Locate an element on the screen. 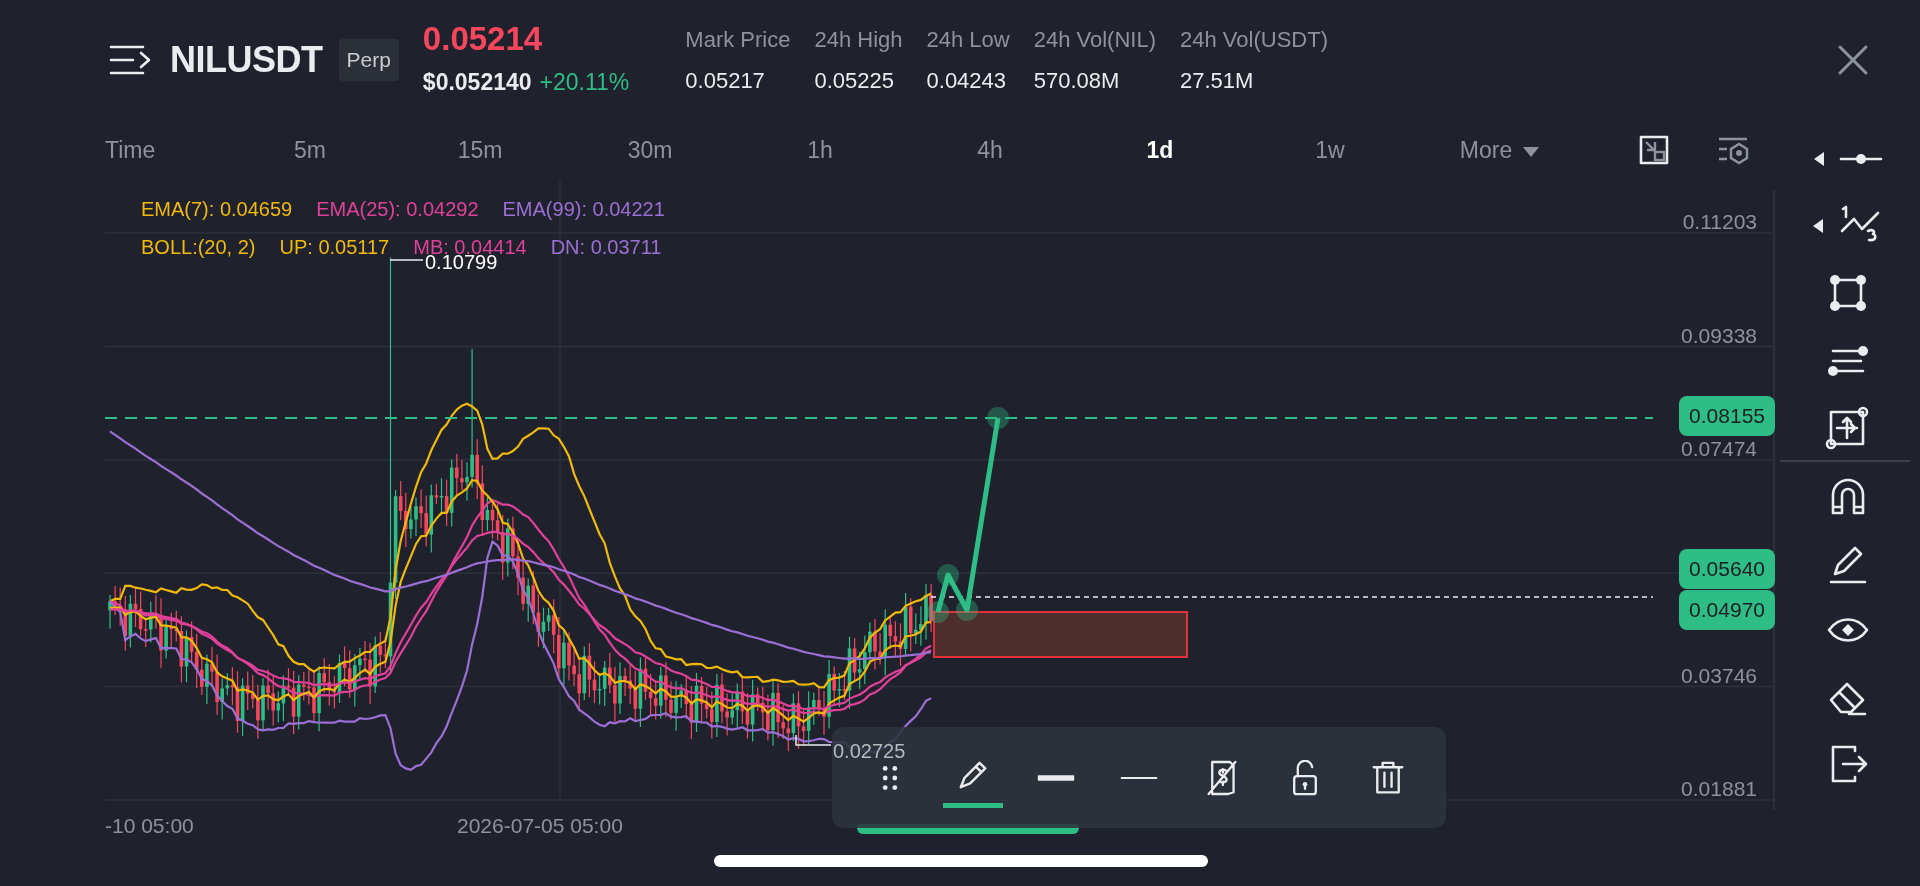  interval-tab: 5m is located at coordinates (310, 150).